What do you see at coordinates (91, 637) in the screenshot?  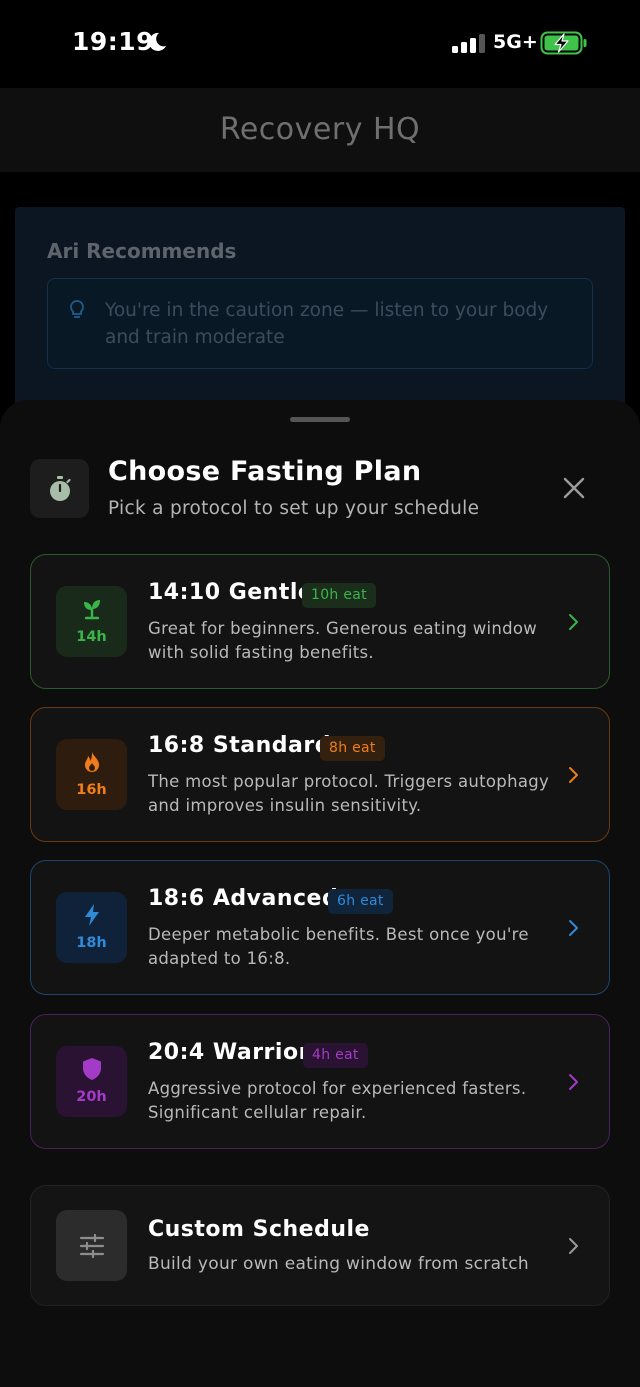 I see `plan-fasting-hours: 14h` at bounding box center [91, 637].